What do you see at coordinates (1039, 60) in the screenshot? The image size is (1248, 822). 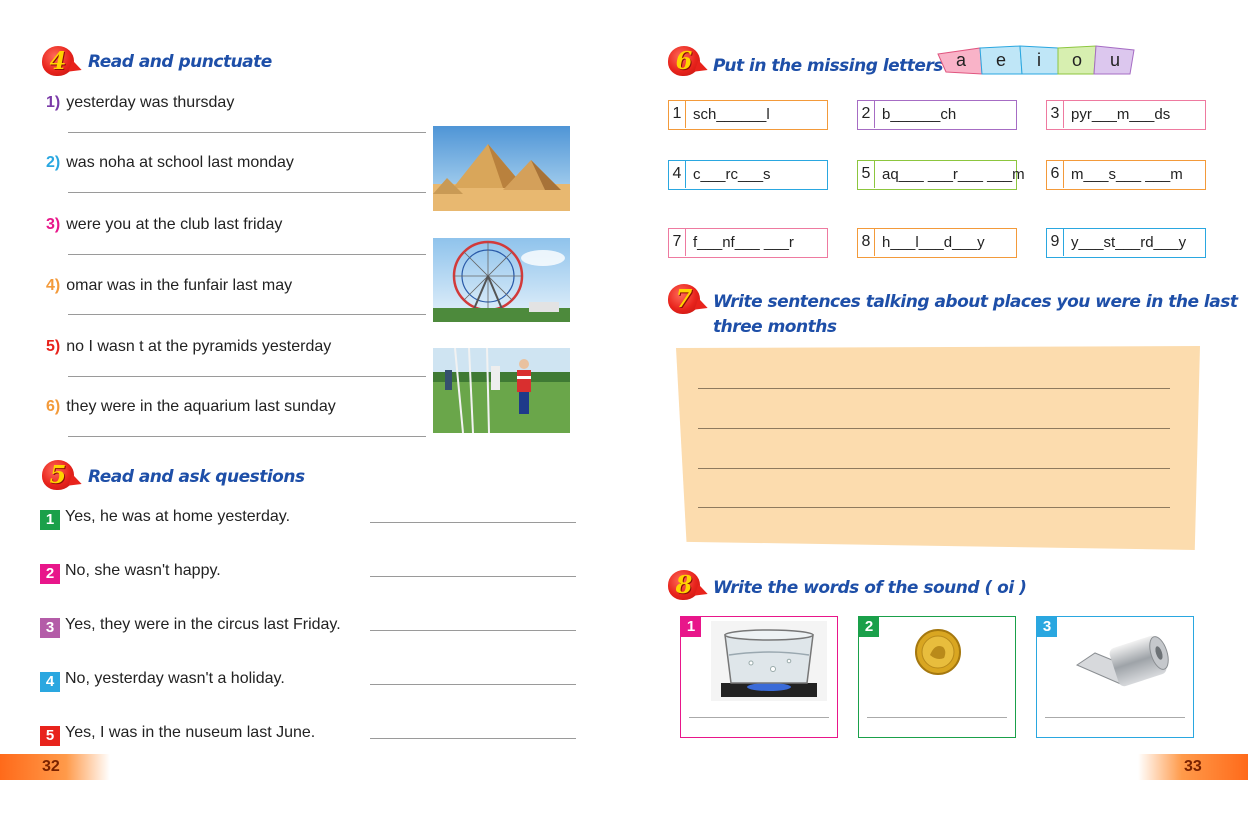 I see `vowel-i: i` at bounding box center [1039, 60].